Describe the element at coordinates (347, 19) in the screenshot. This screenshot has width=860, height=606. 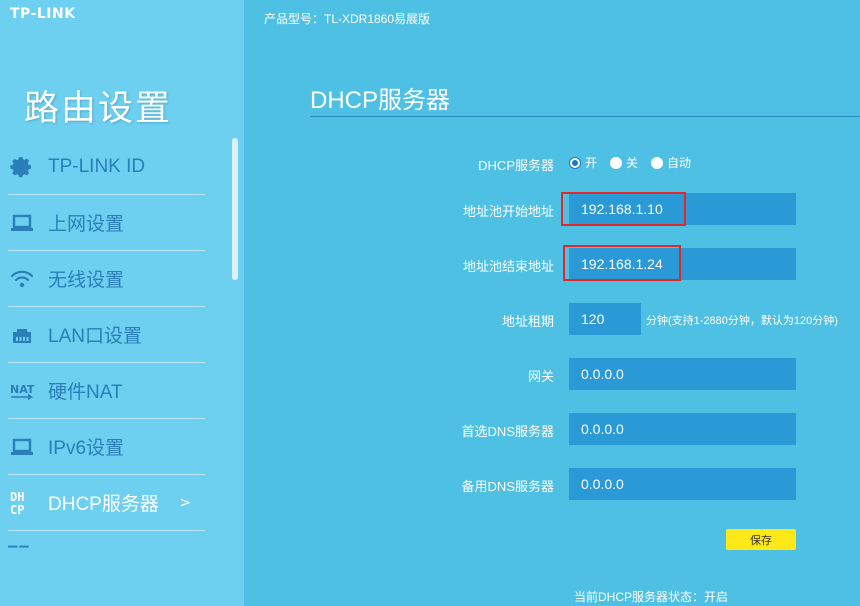
I see `product-model: 产品型号：TL-XDR1860易展版` at that location.